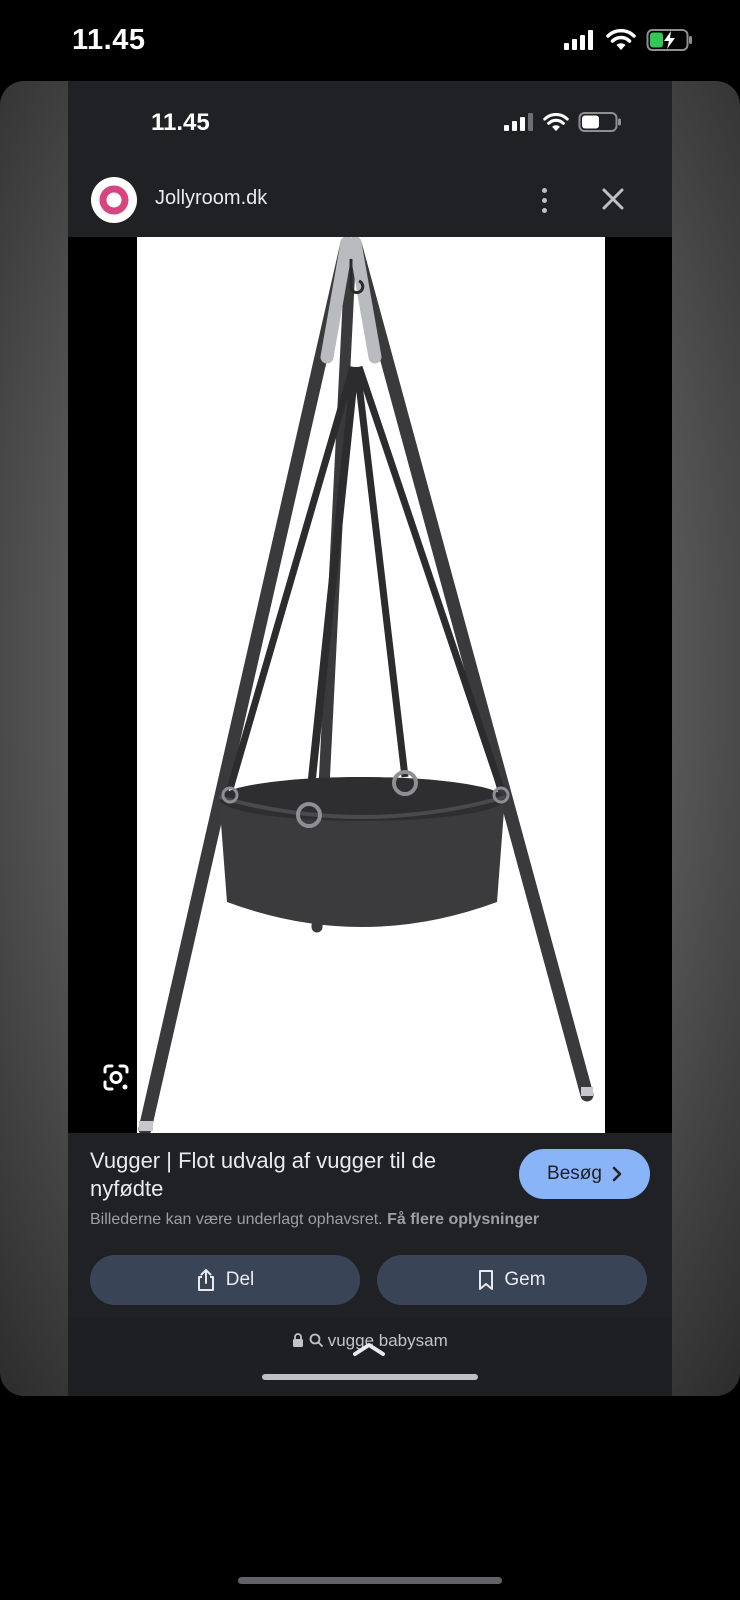 Image resolution: width=740 pixels, height=1600 pixels. I want to click on more-options-button, so click(544, 200).